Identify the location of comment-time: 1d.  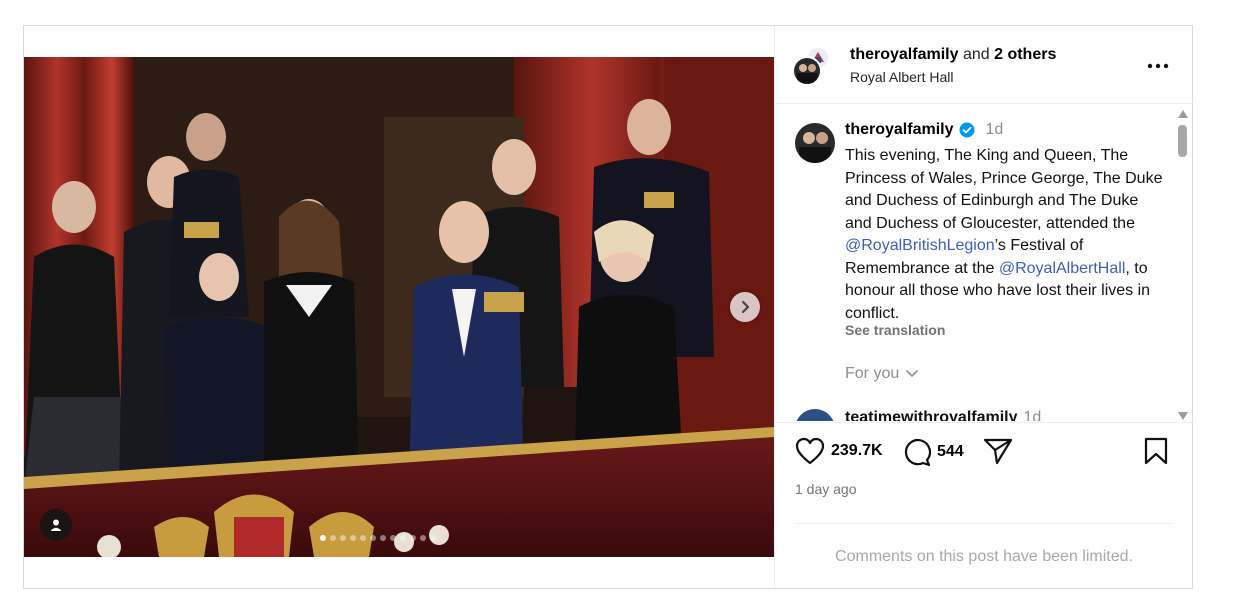
(1032, 415).